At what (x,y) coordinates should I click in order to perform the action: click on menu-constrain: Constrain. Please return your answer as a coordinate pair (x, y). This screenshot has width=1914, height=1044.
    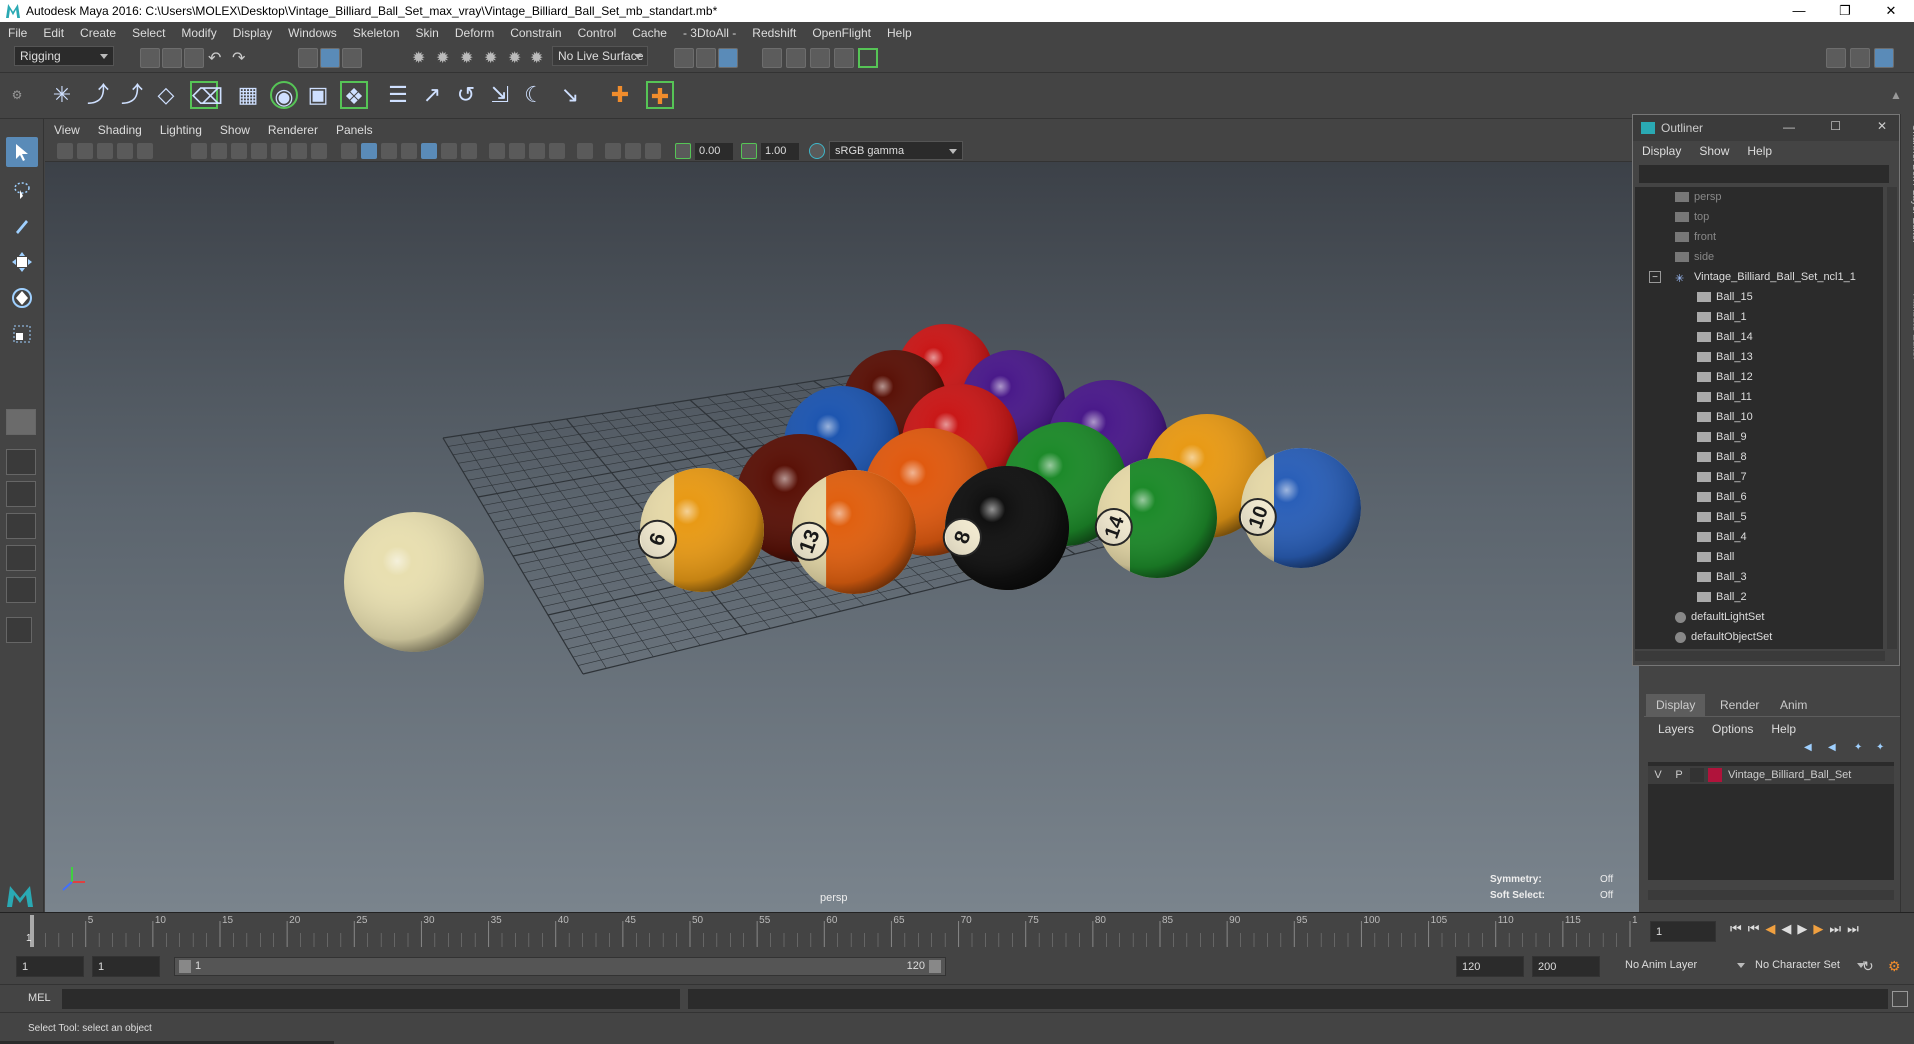
    Looking at the image, I should click on (535, 33).